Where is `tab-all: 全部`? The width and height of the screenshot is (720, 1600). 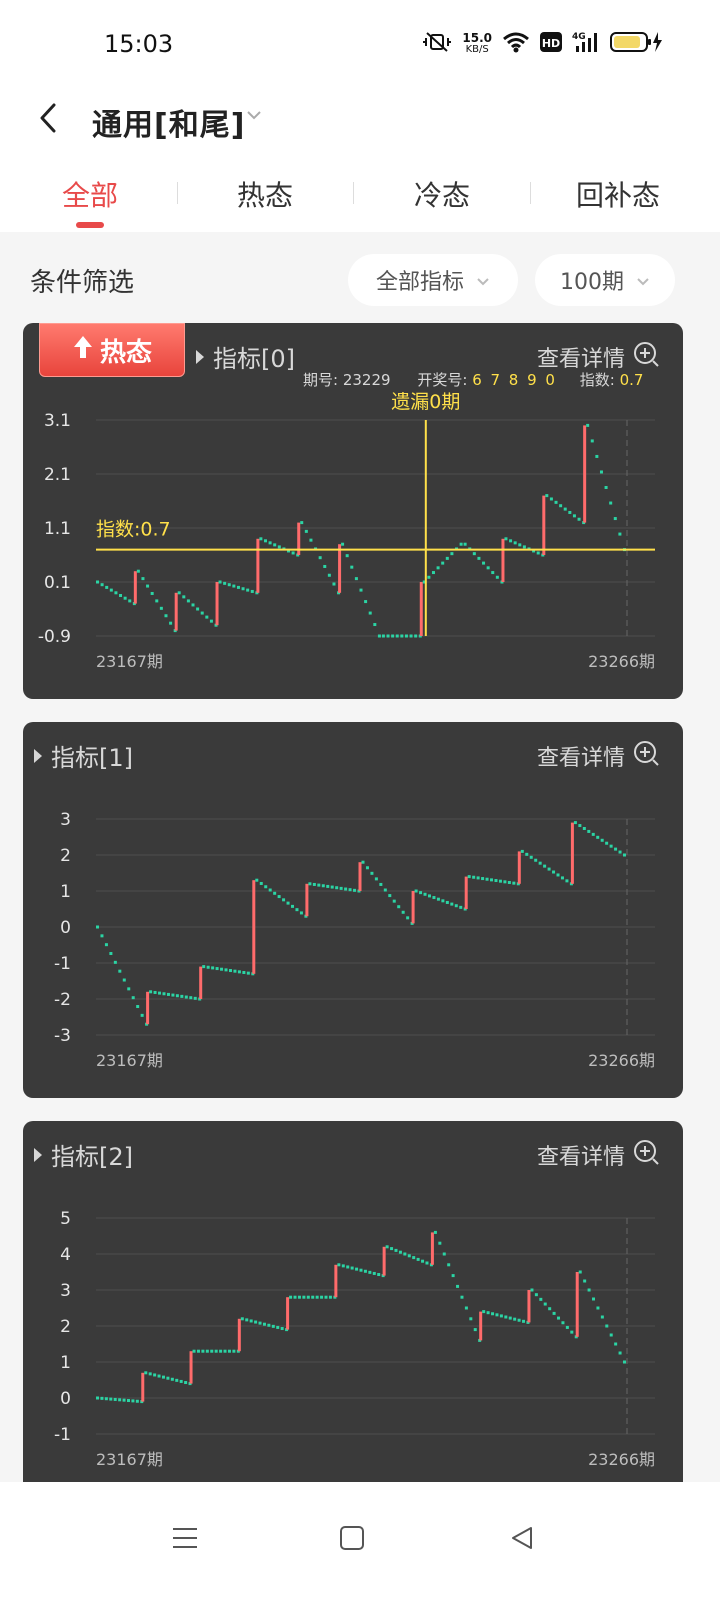 tab-all: 全部 is located at coordinates (90, 194).